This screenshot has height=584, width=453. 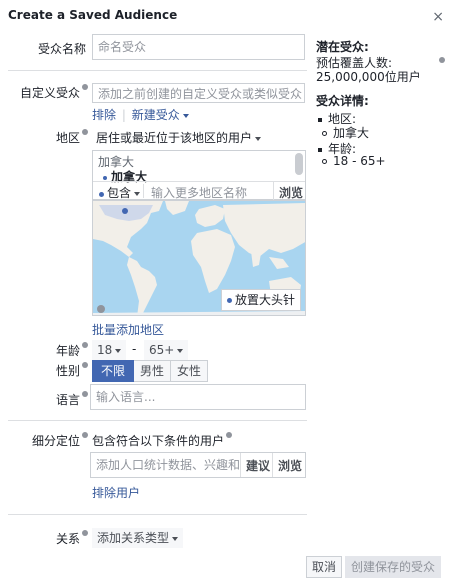 I want to click on detailed-targeting-label: 细分定位, so click(x=48, y=440).